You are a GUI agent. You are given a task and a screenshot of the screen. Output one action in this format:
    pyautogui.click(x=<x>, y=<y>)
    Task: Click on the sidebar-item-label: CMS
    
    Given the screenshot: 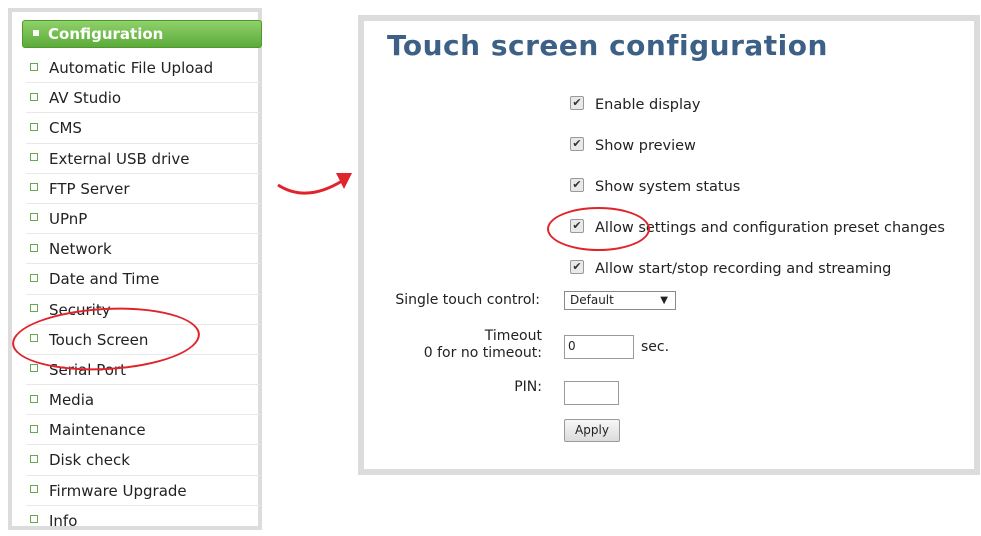 What is the action you would take?
    pyautogui.click(x=65, y=128)
    